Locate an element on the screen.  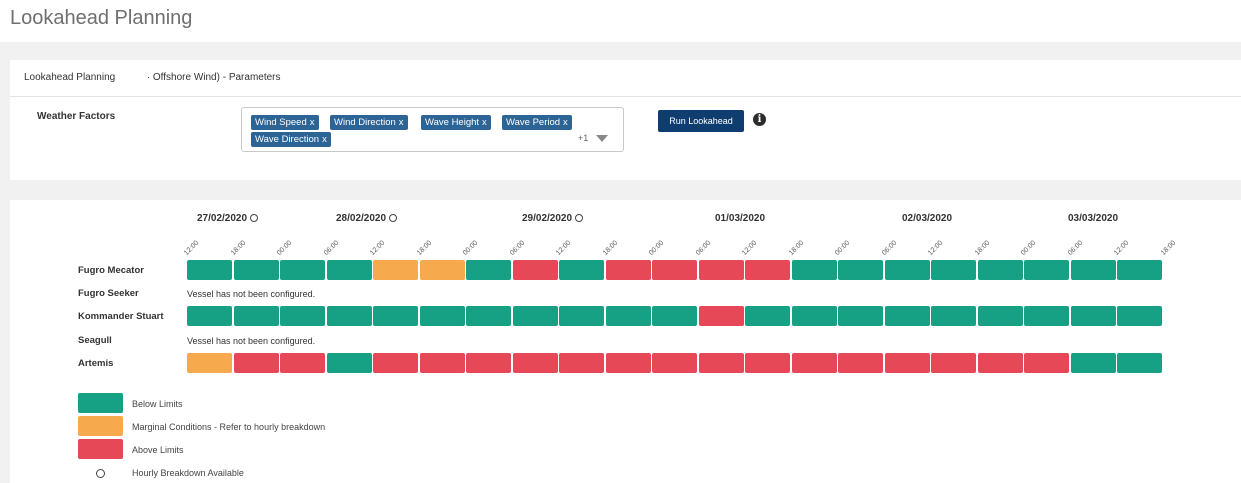
date-text: 27/02/2020 is located at coordinates (222, 218).